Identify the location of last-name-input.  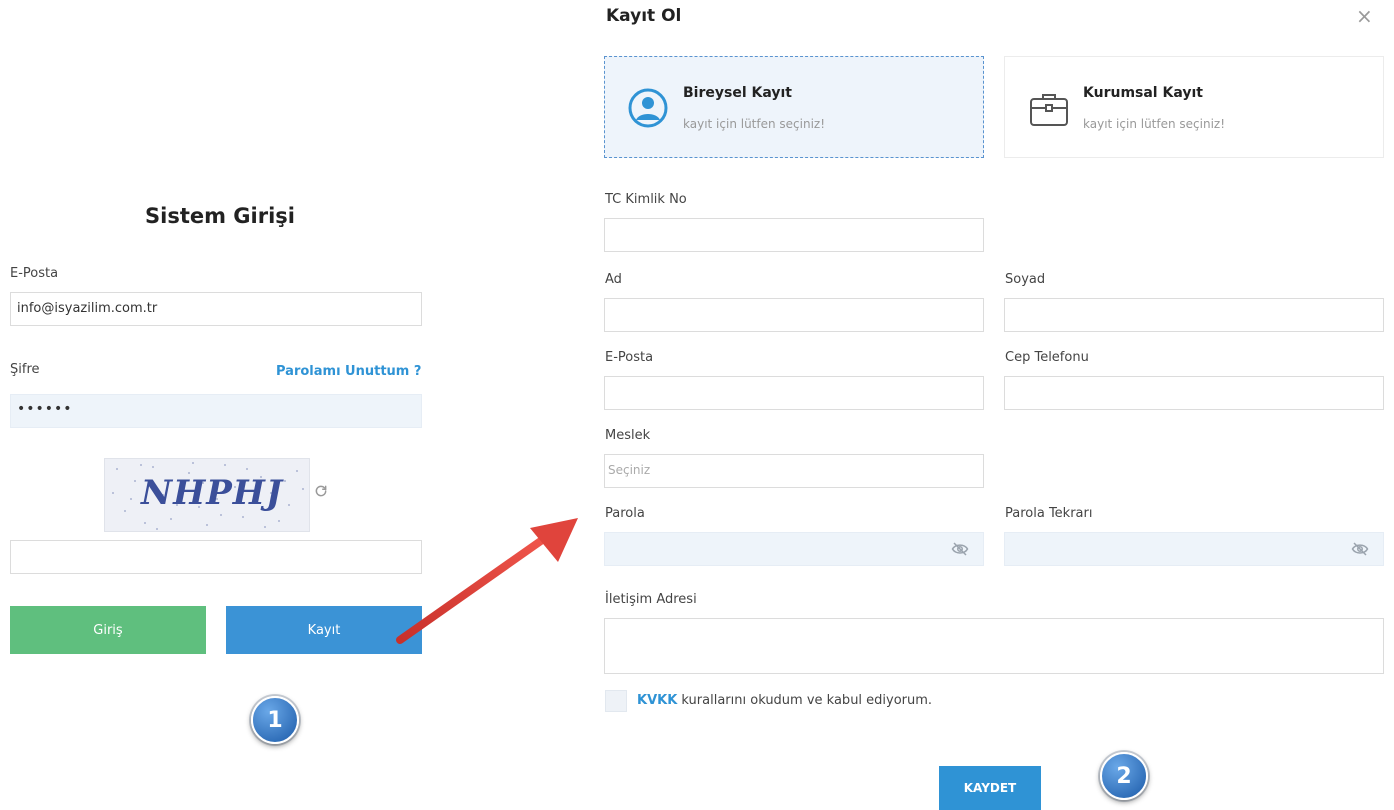
(1194, 315).